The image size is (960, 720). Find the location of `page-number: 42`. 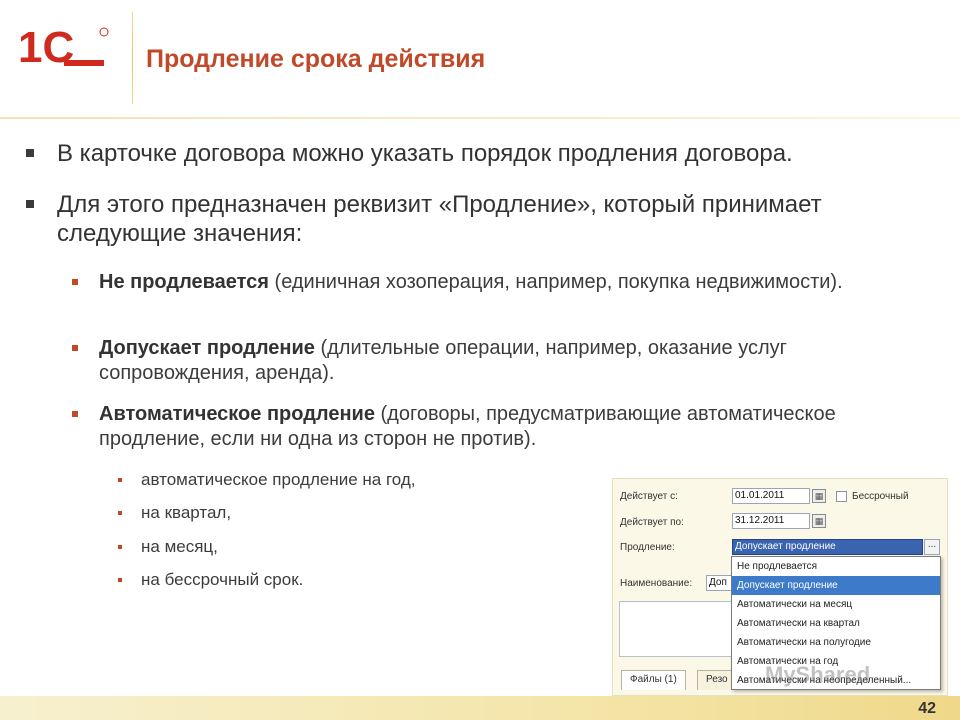

page-number: 42 is located at coordinates (927, 708).